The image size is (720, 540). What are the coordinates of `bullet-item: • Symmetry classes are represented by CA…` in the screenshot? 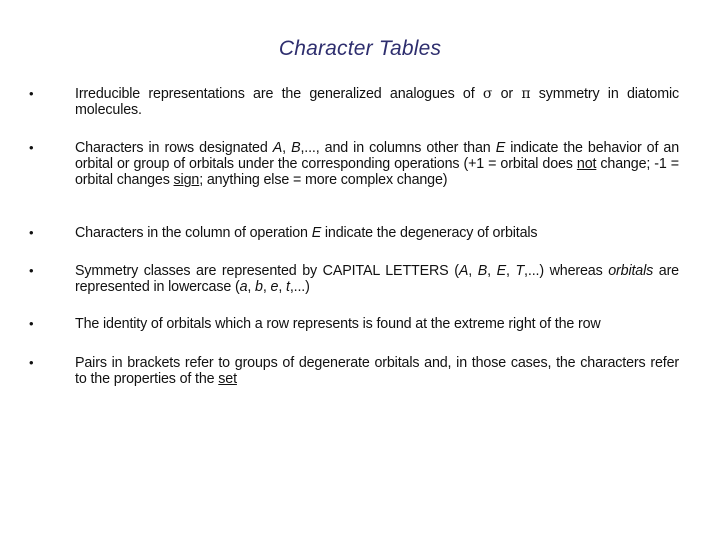 It's located at (354, 279).